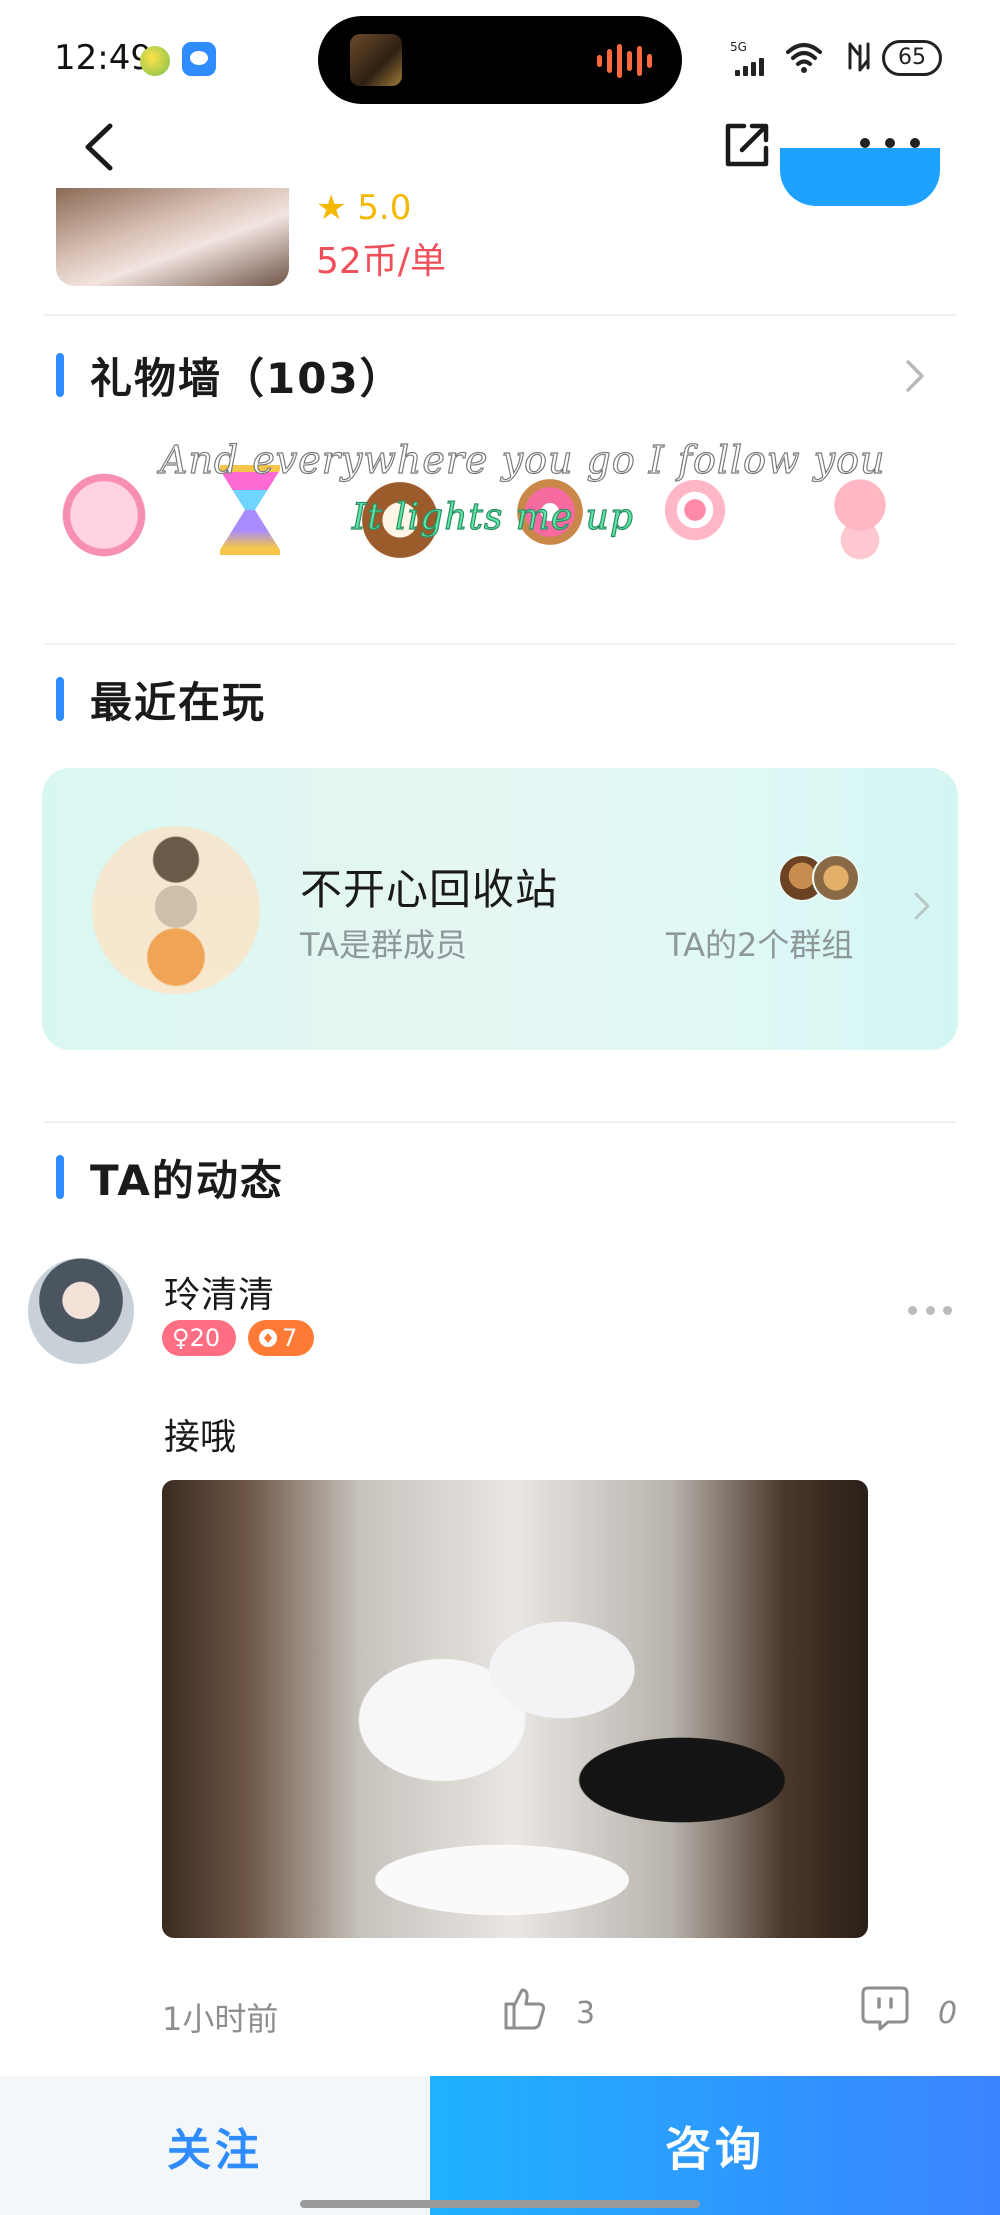  I want to click on gender-age-text: ♀20, so click(196, 1338).